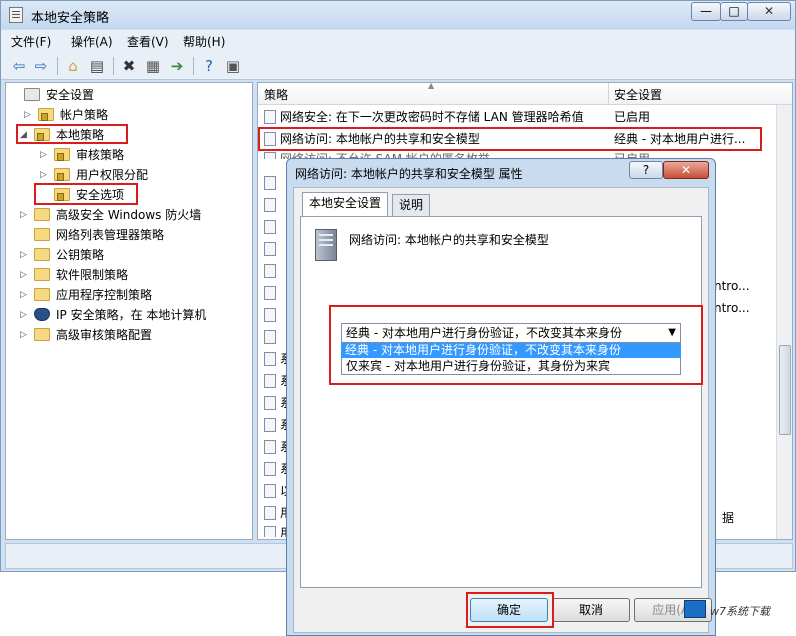  What do you see at coordinates (19, 66) in the screenshot?
I see `back-icon: ⇦` at bounding box center [19, 66].